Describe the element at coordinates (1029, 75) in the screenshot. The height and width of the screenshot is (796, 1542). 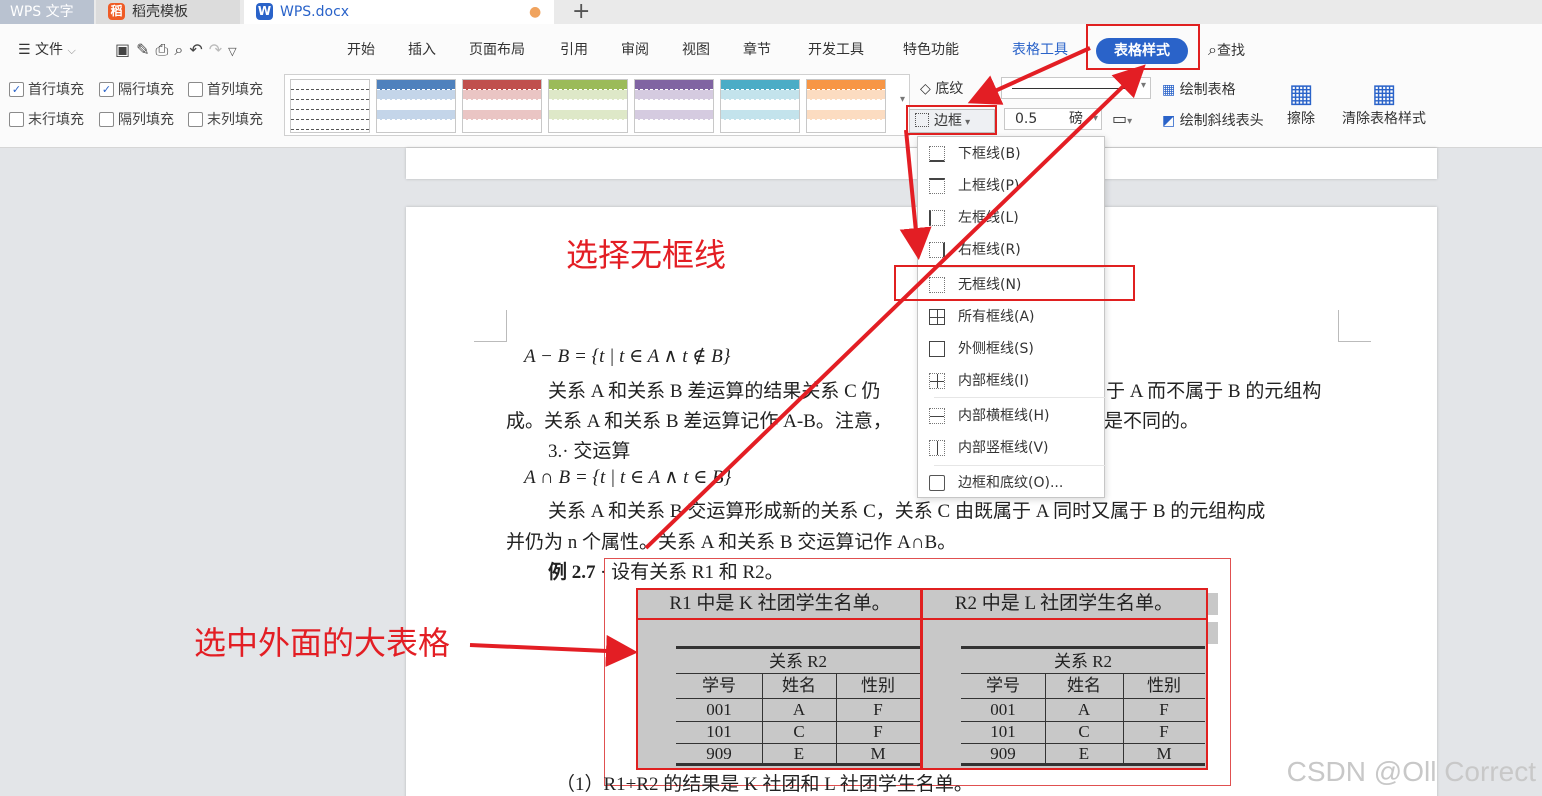
I see `arrow-to-border` at that location.